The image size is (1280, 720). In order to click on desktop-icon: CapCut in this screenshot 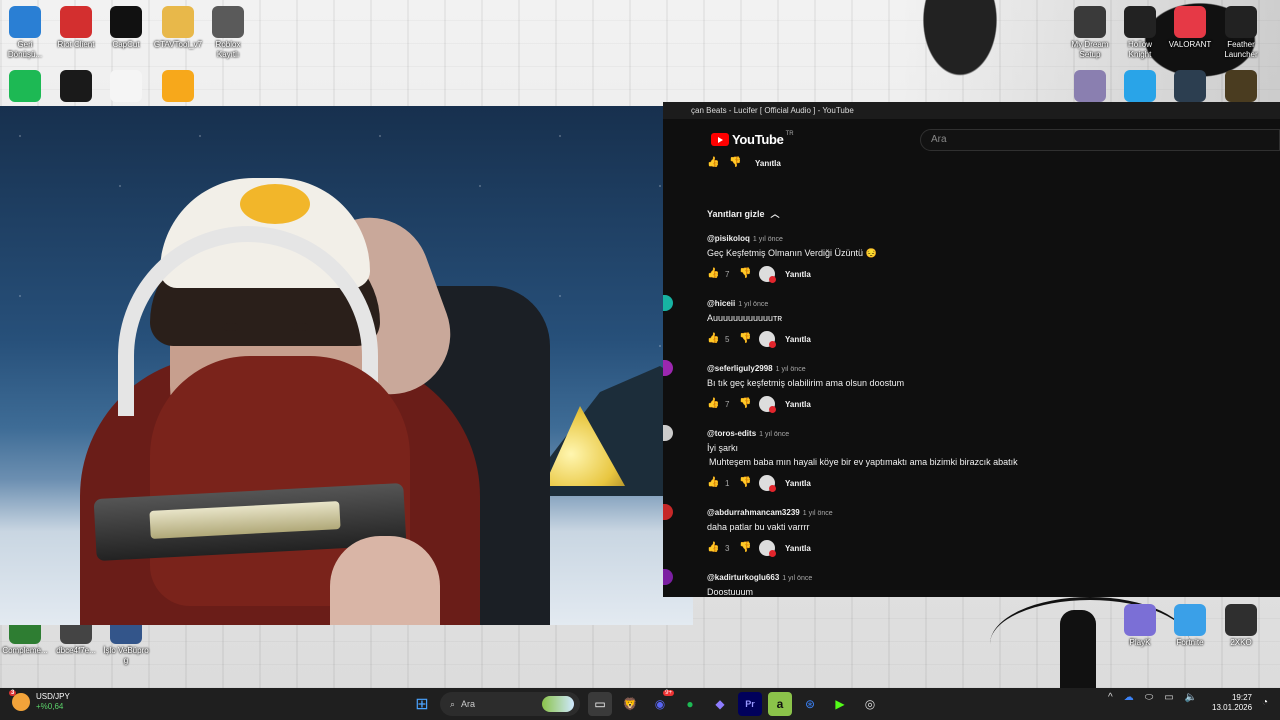, I will do `click(126, 28)`.